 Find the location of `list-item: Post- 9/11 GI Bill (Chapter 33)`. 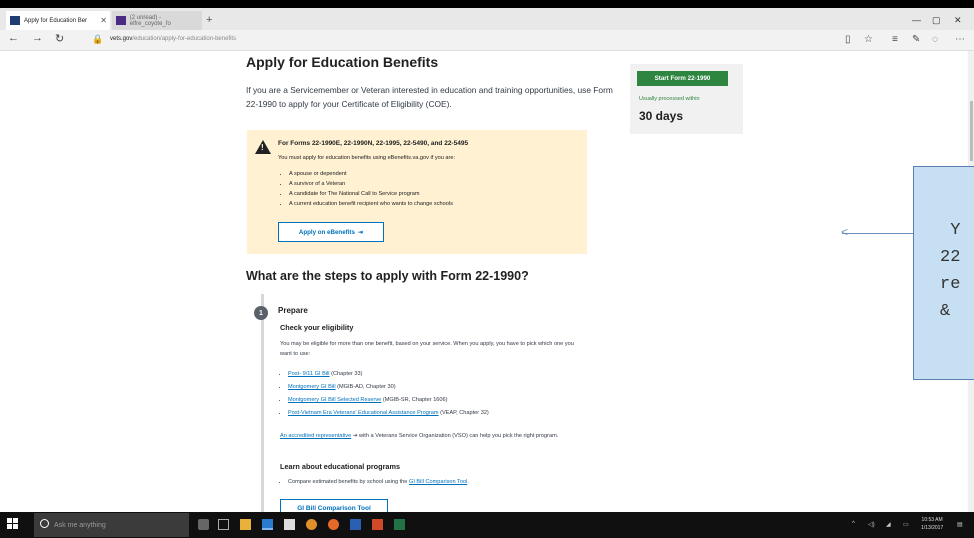

list-item: Post- 9/11 GI Bill (Chapter 33) is located at coordinates (388, 374).